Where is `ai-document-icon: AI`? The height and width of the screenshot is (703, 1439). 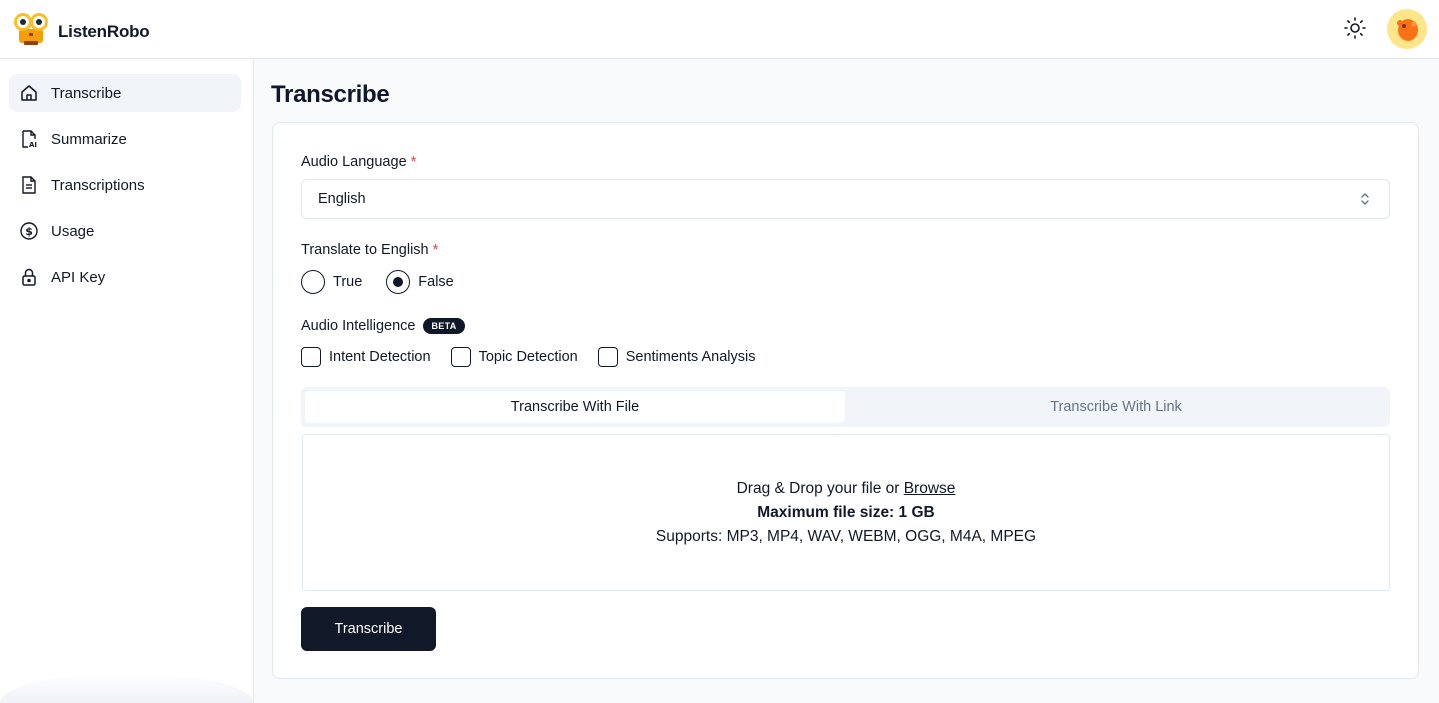 ai-document-icon: AI is located at coordinates (29, 139).